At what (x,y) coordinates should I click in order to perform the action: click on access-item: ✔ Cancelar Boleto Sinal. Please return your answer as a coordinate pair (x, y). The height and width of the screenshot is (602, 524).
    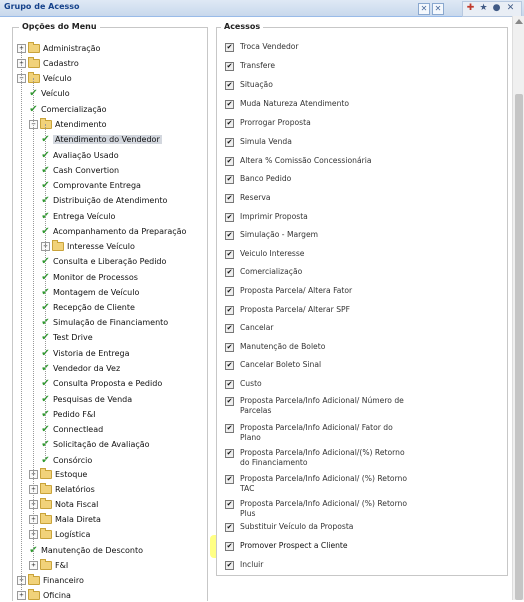
    Looking at the image, I should click on (273, 365).